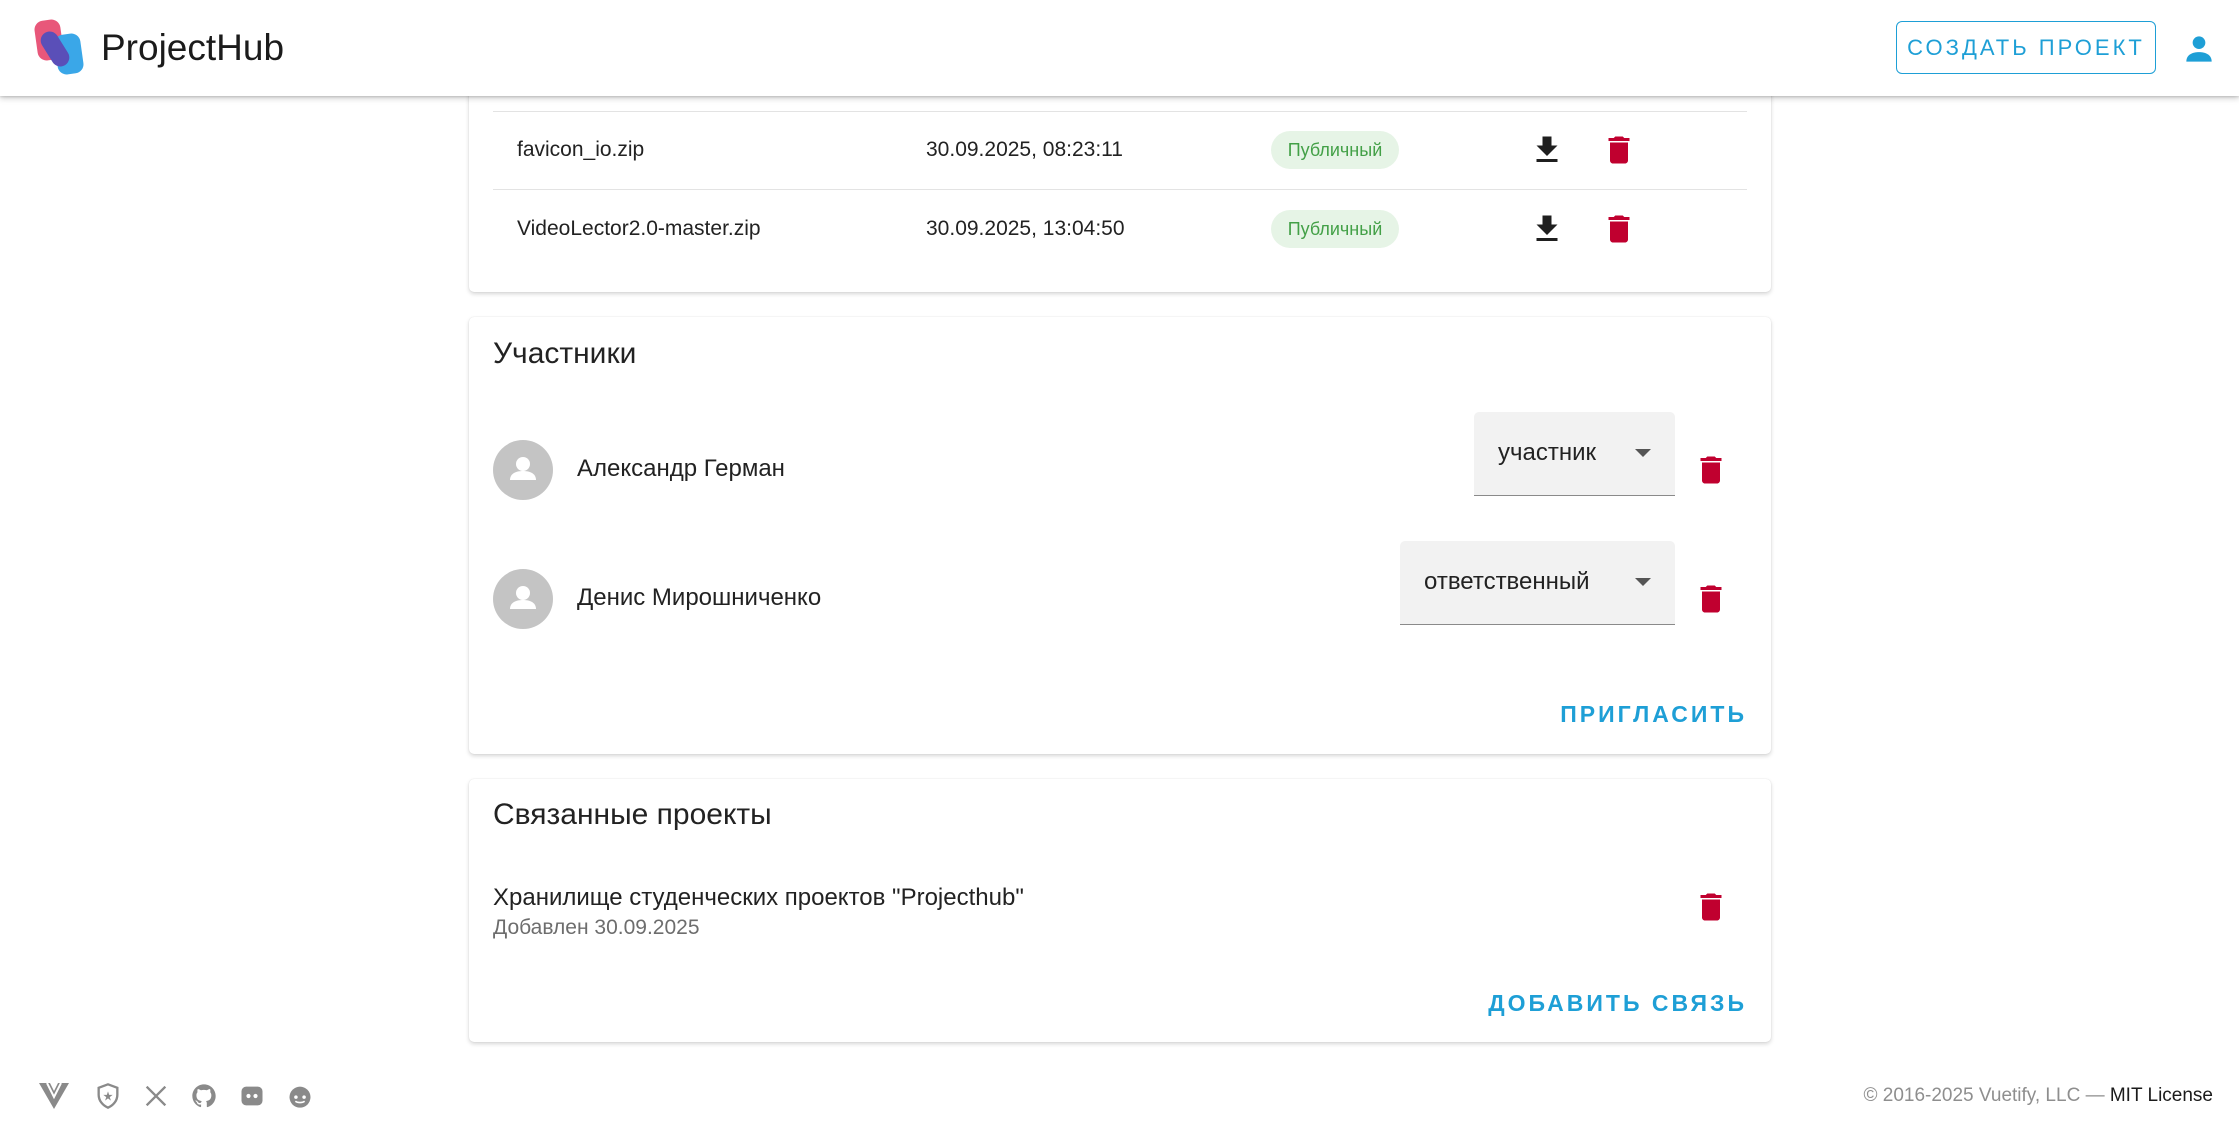 Image resolution: width=2239 pixels, height=1126 pixels. What do you see at coordinates (192, 48) in the screenshot?
I see `app-title: ProjectHub` at bounding box center [192, 48].